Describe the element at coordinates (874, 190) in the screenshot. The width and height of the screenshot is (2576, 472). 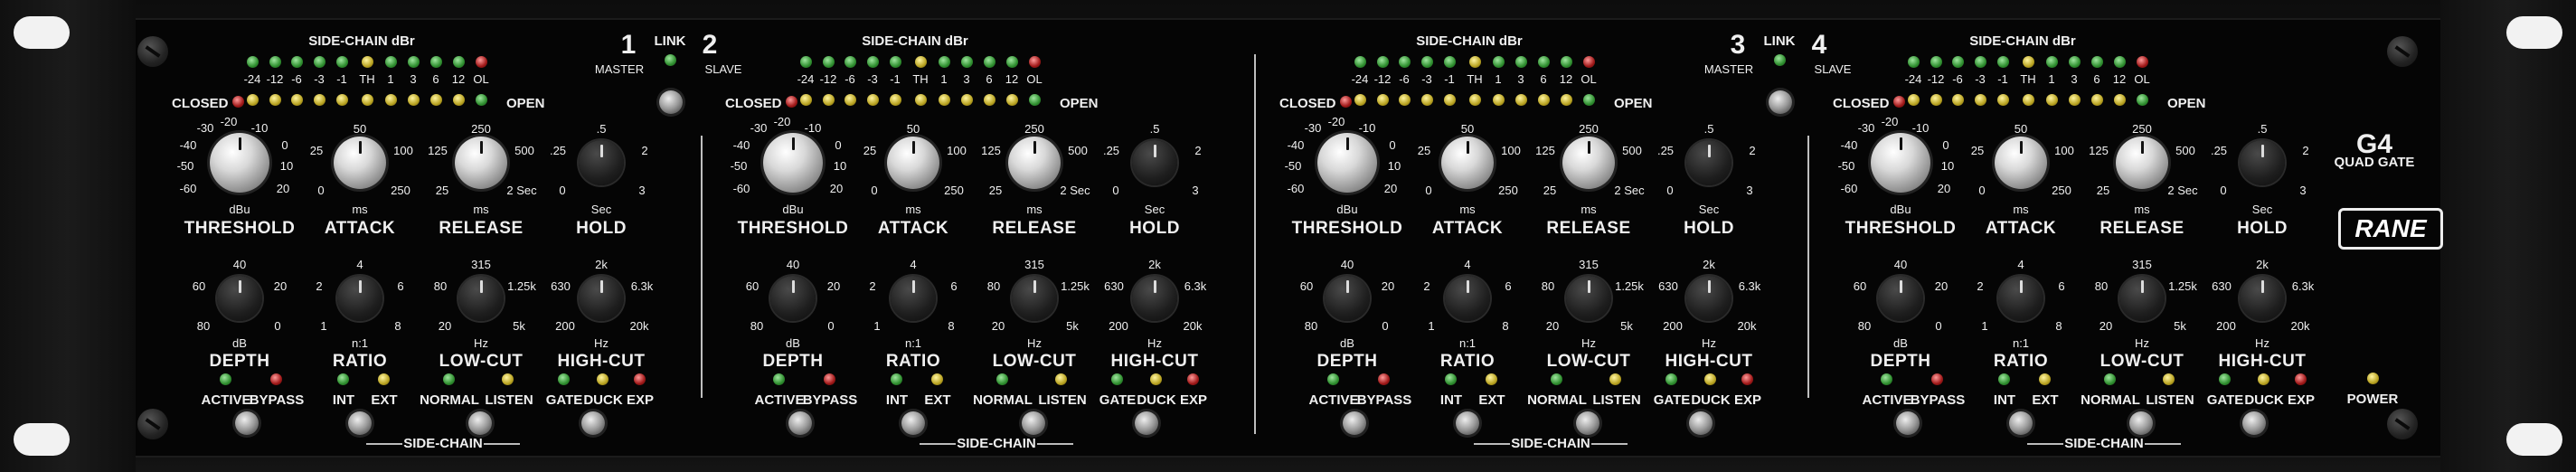
I see `attack-scale-label: 0` at that location.